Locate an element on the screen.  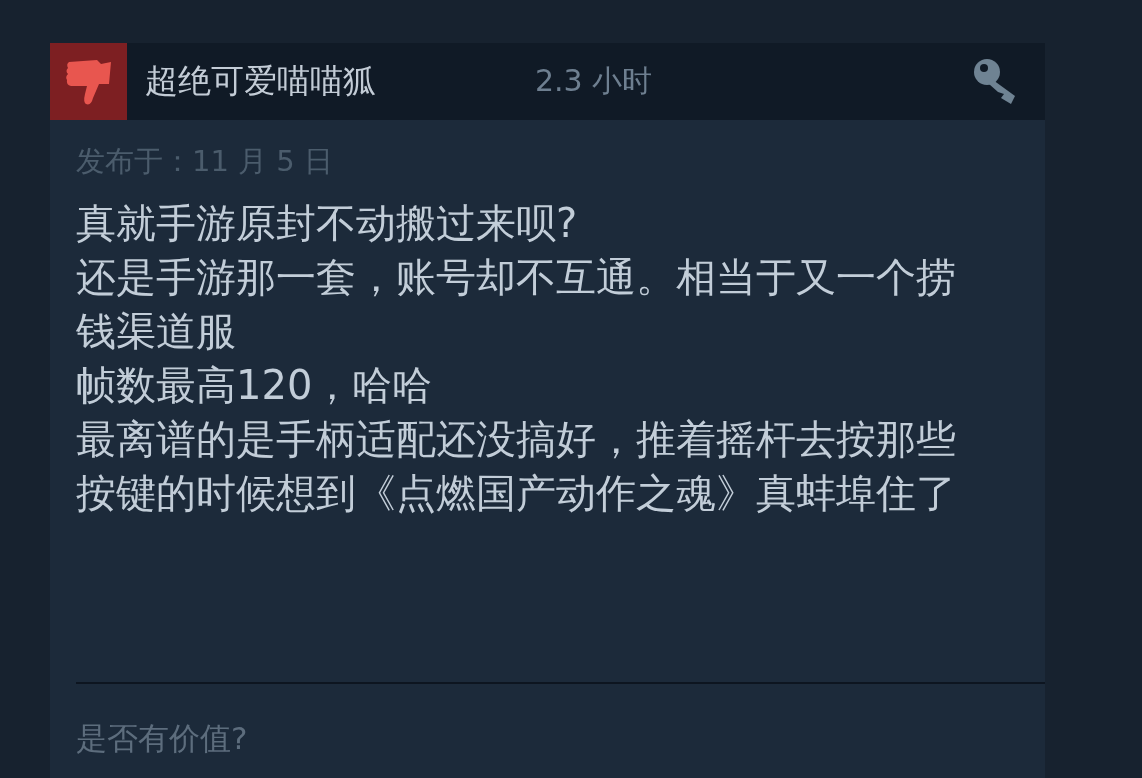
review-text: 最离谱的是手柄适配还没搞好，推着摇杆去按那些按键的时候想到《点燃国产动作之魂》真蚌埠住了 is located at coordinates (516, 466).